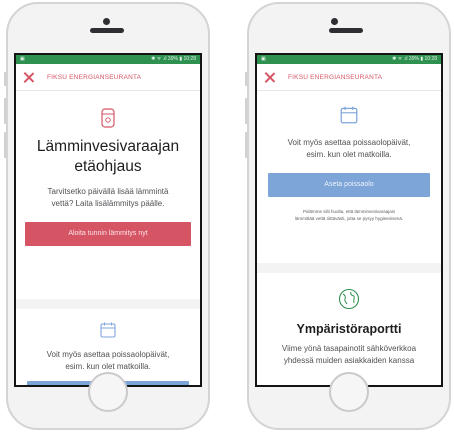 This screenshot has height=432, width=454. I want to click on report-title: Ympäristöraportti, so click(349, 329).